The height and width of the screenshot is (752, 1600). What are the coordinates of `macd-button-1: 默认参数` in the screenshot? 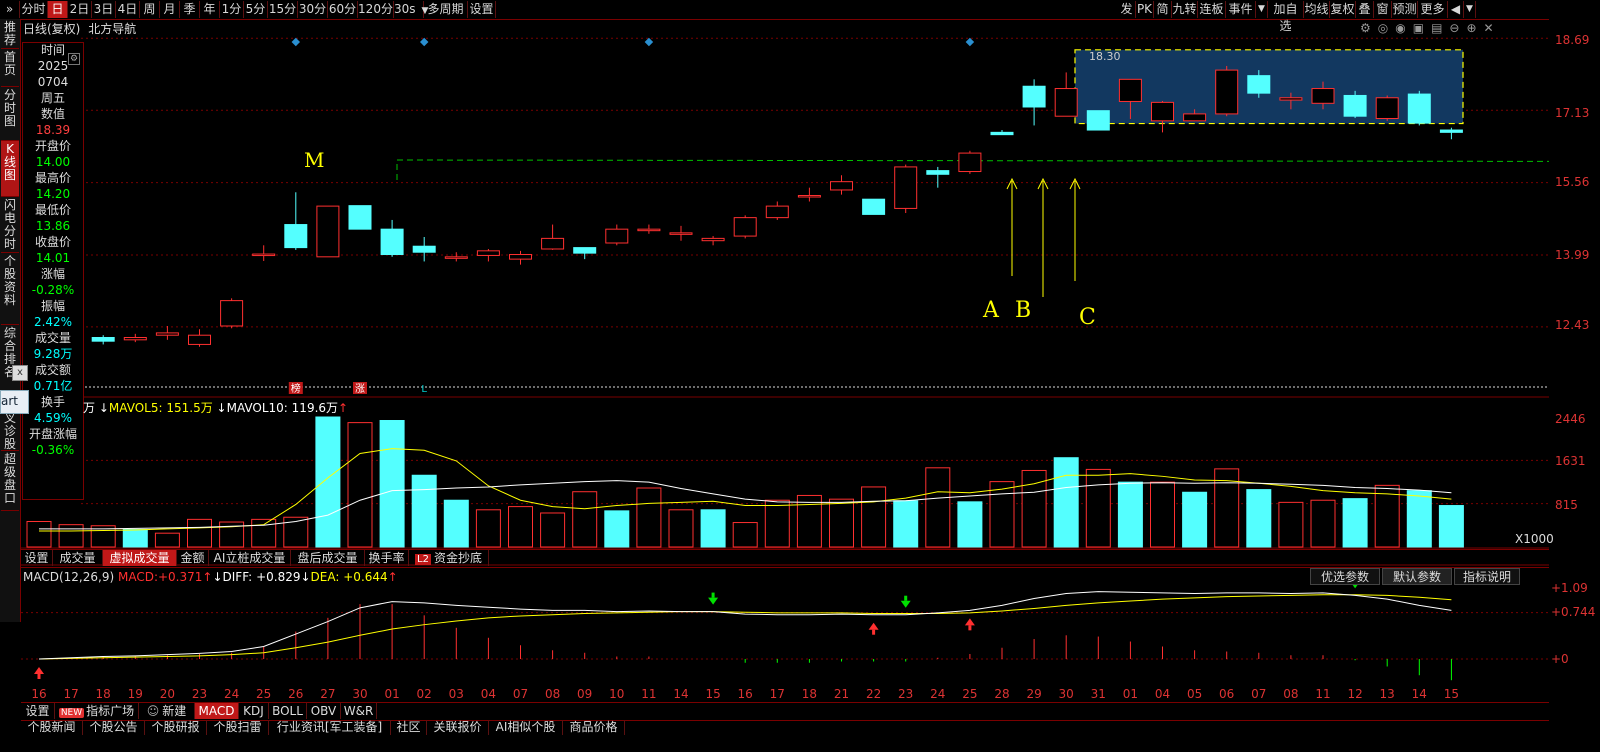 It's located at (1417, 576).